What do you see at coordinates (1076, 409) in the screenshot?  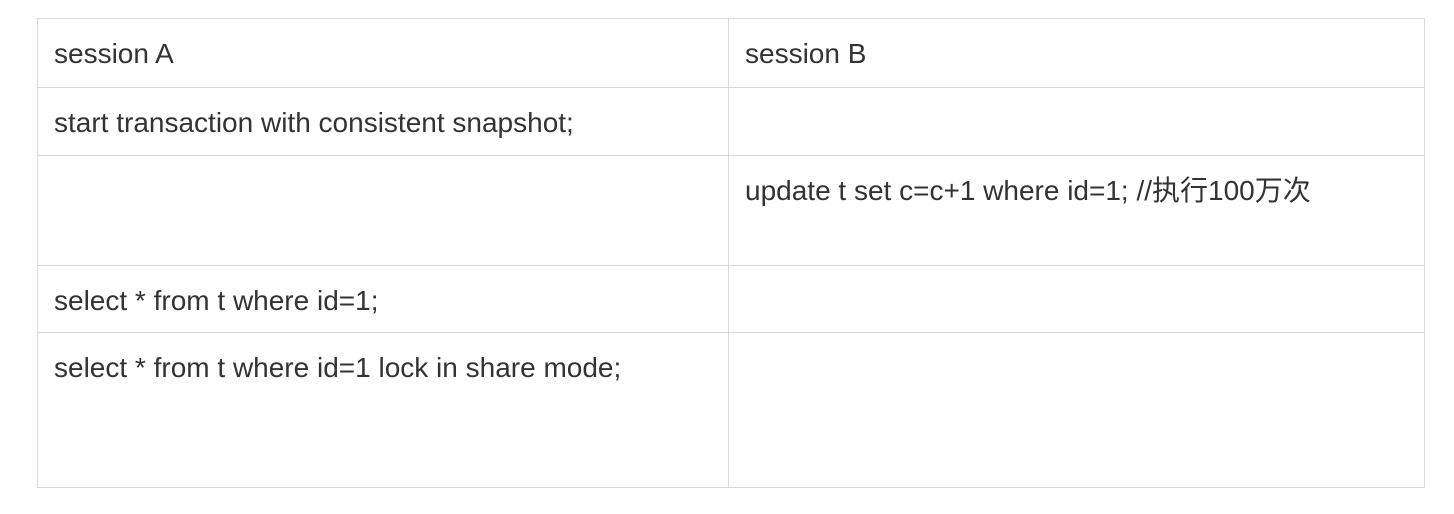 I see `row-4-session-b` at bounding box center [1076, 409].